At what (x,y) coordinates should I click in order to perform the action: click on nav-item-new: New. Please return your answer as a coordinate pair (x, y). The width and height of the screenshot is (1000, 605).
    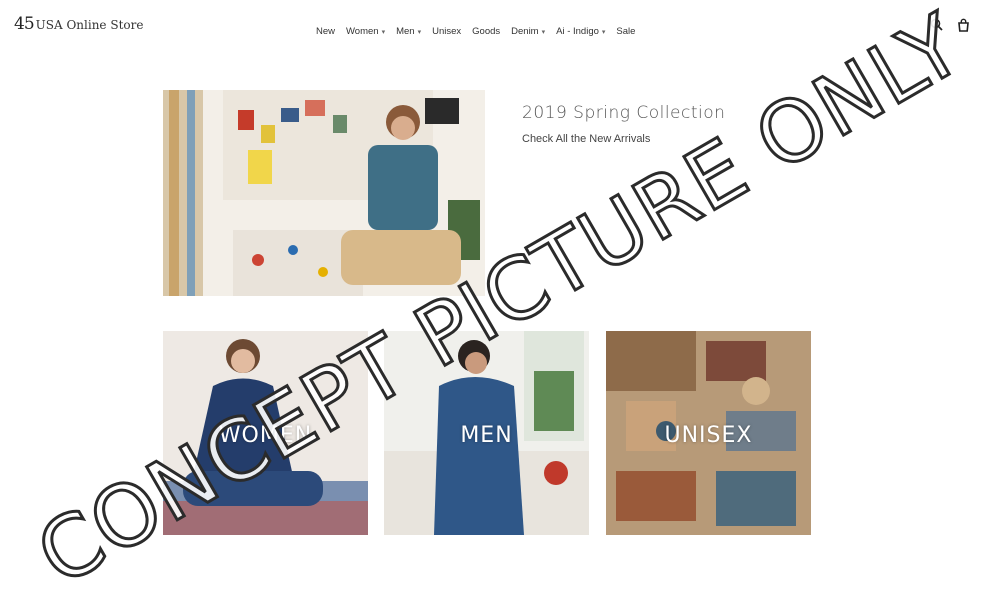
    Looking at the image, I should click on (325, 31).